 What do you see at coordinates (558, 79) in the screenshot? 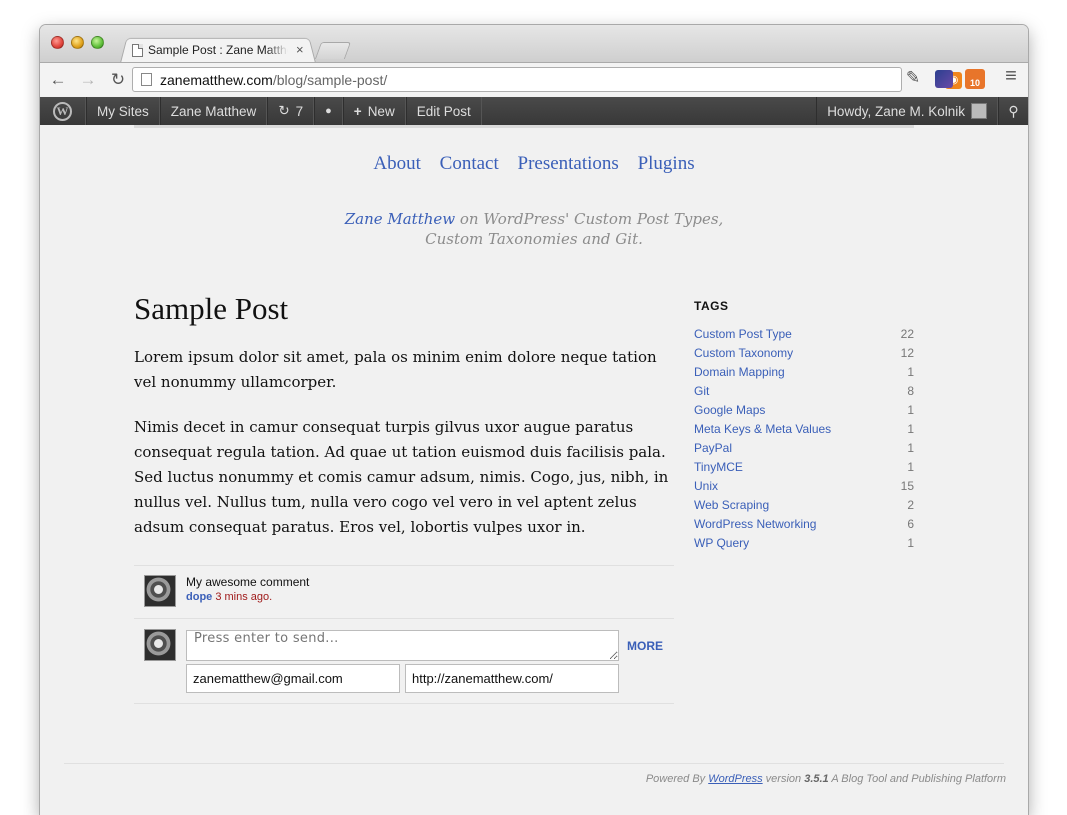
I see `address-bar: zanematthew.com/blog/sample-post/ ◉ ☆` at bounding box center [558, 79].